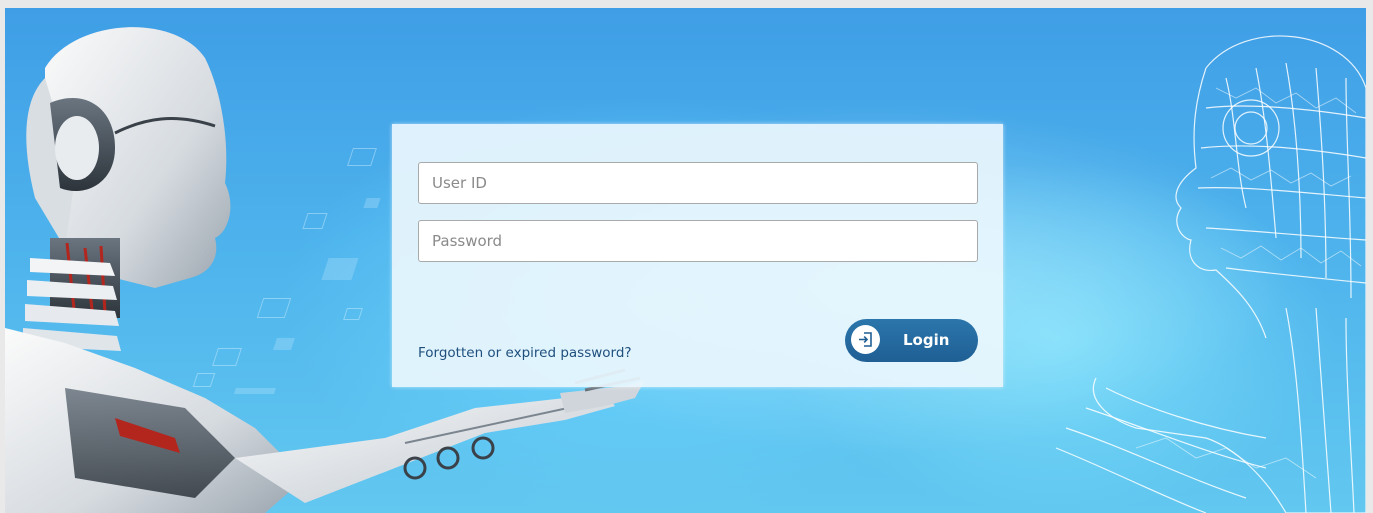  I want to click on sign-in-icon, so click(865, 339).